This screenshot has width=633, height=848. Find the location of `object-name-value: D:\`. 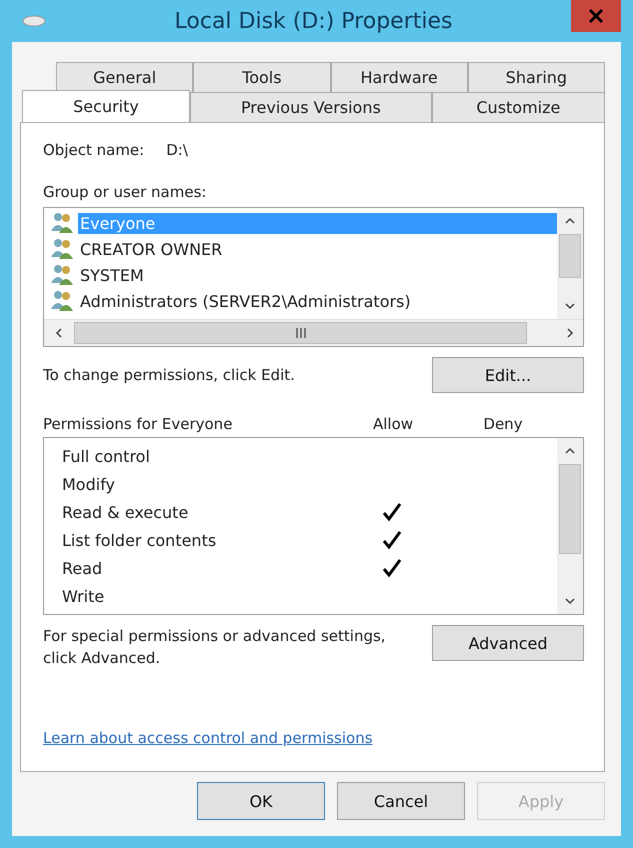

object-name-value: D:\ is located at coordinates (177, 150).